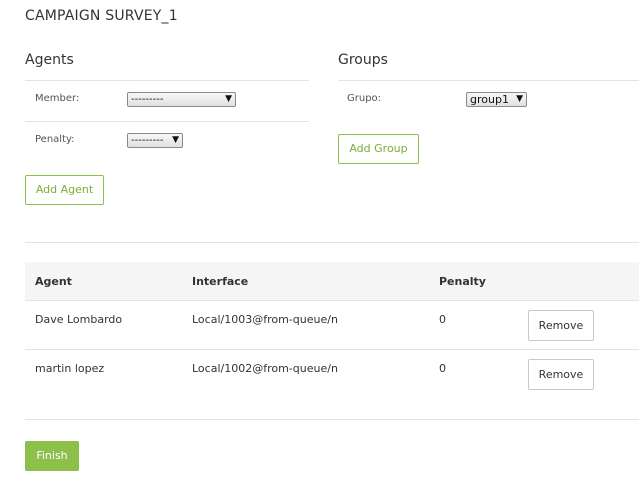 Image resolution: width=639 pixels, height=500 pixels. What do you see at coordinates (332, 281) in the screenshot?
I see `table-header` at bounding box center [332, 281].